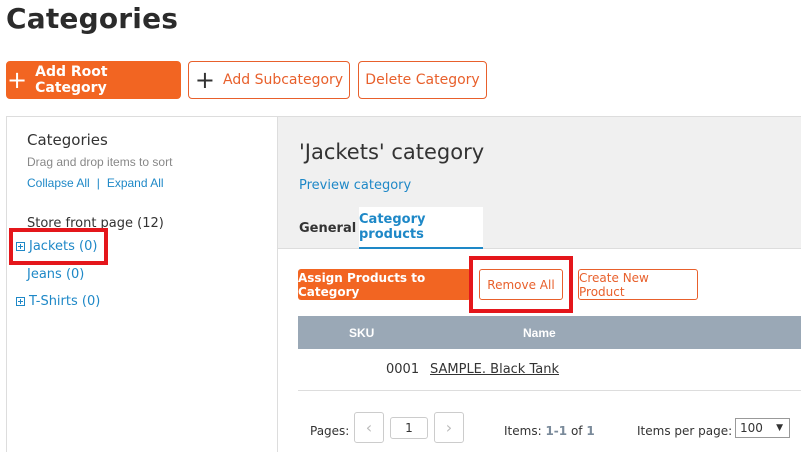  What do you see at coordinates (92, 18) in the screenshot?
I see `page-title: Categories` at bounding box center [92, 18].